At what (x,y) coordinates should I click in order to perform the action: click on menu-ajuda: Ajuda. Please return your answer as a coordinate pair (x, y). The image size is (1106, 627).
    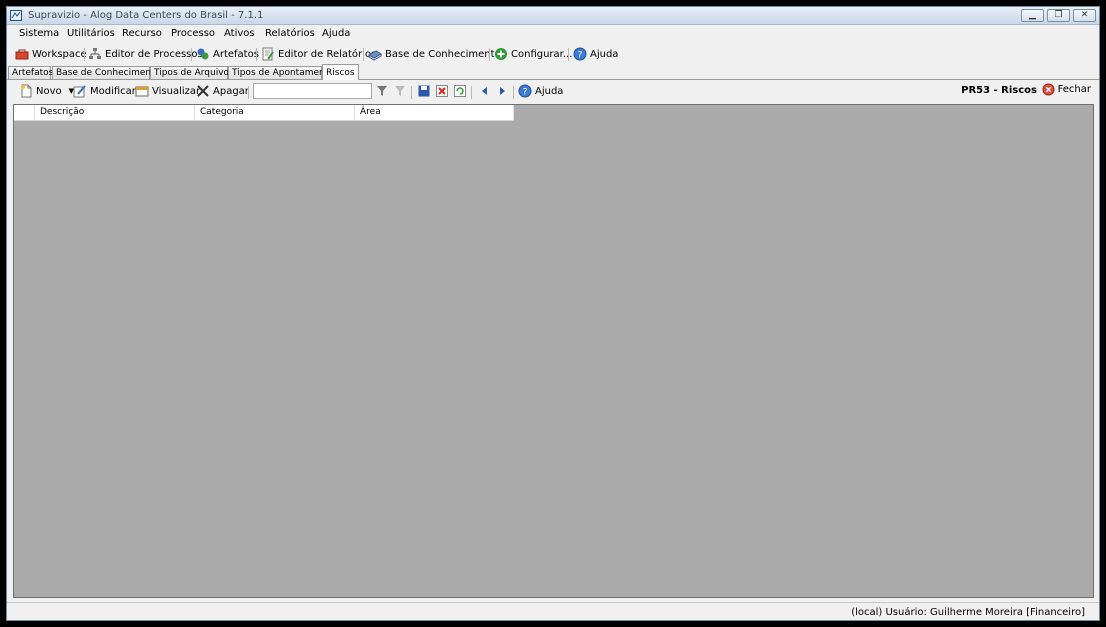
    Looking at the image, I should click on (336, 33).